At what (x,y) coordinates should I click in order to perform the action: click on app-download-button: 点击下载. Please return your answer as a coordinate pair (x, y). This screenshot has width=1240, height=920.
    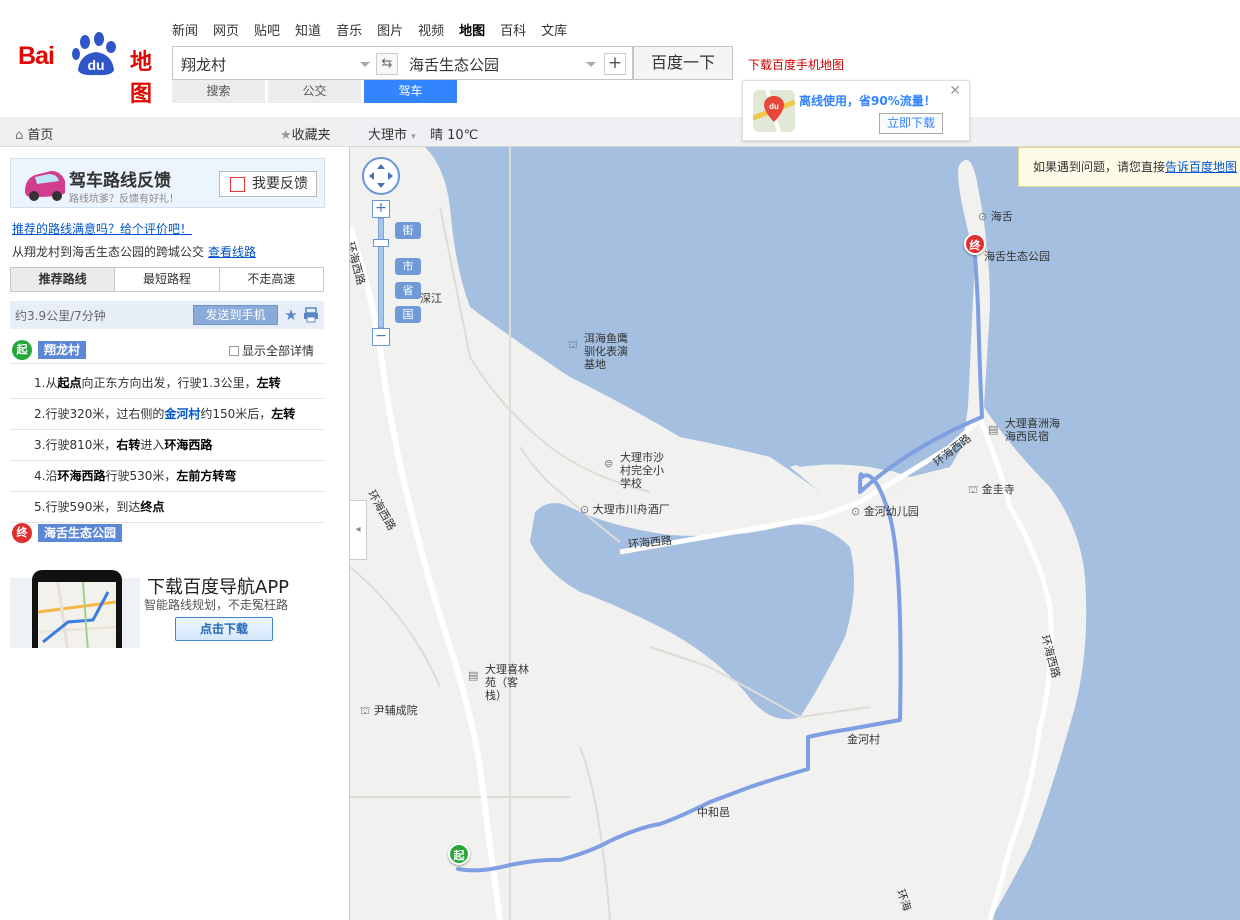
    Looking at the image, I should click on (224, 629).